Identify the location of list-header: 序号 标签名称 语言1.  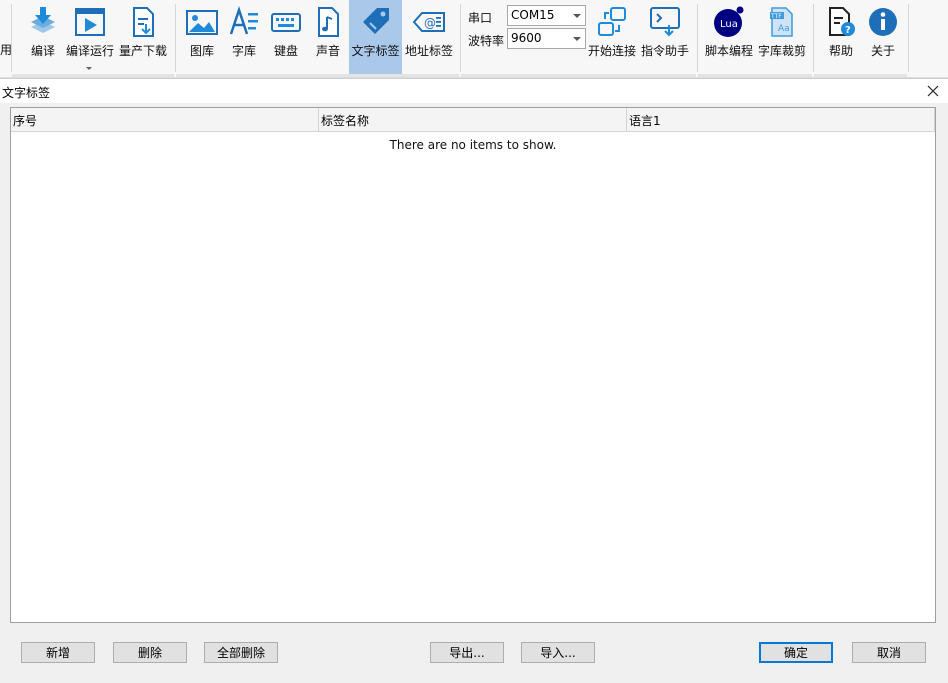
(473, 120).